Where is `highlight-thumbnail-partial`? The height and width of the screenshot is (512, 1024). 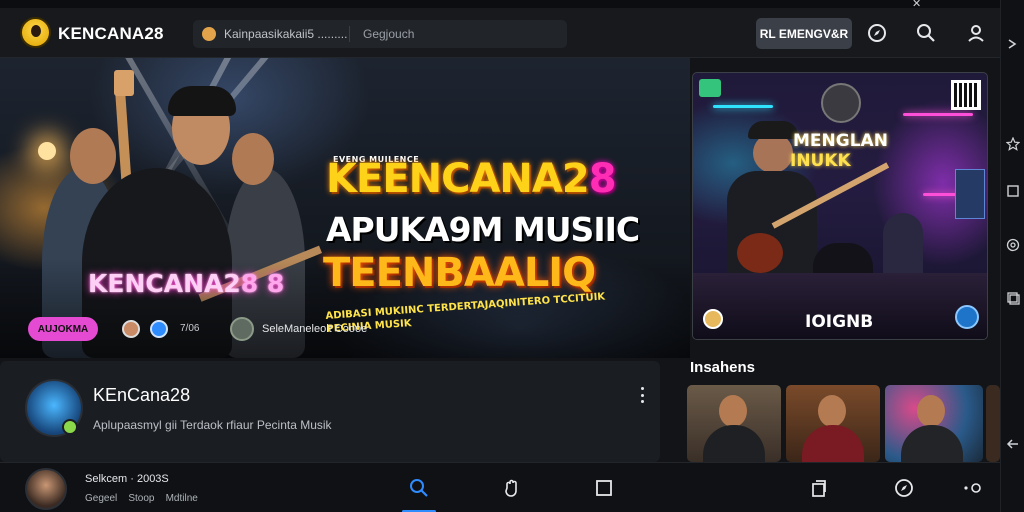 highlight-thumbnail-partial is located at coordinates (993, 423).